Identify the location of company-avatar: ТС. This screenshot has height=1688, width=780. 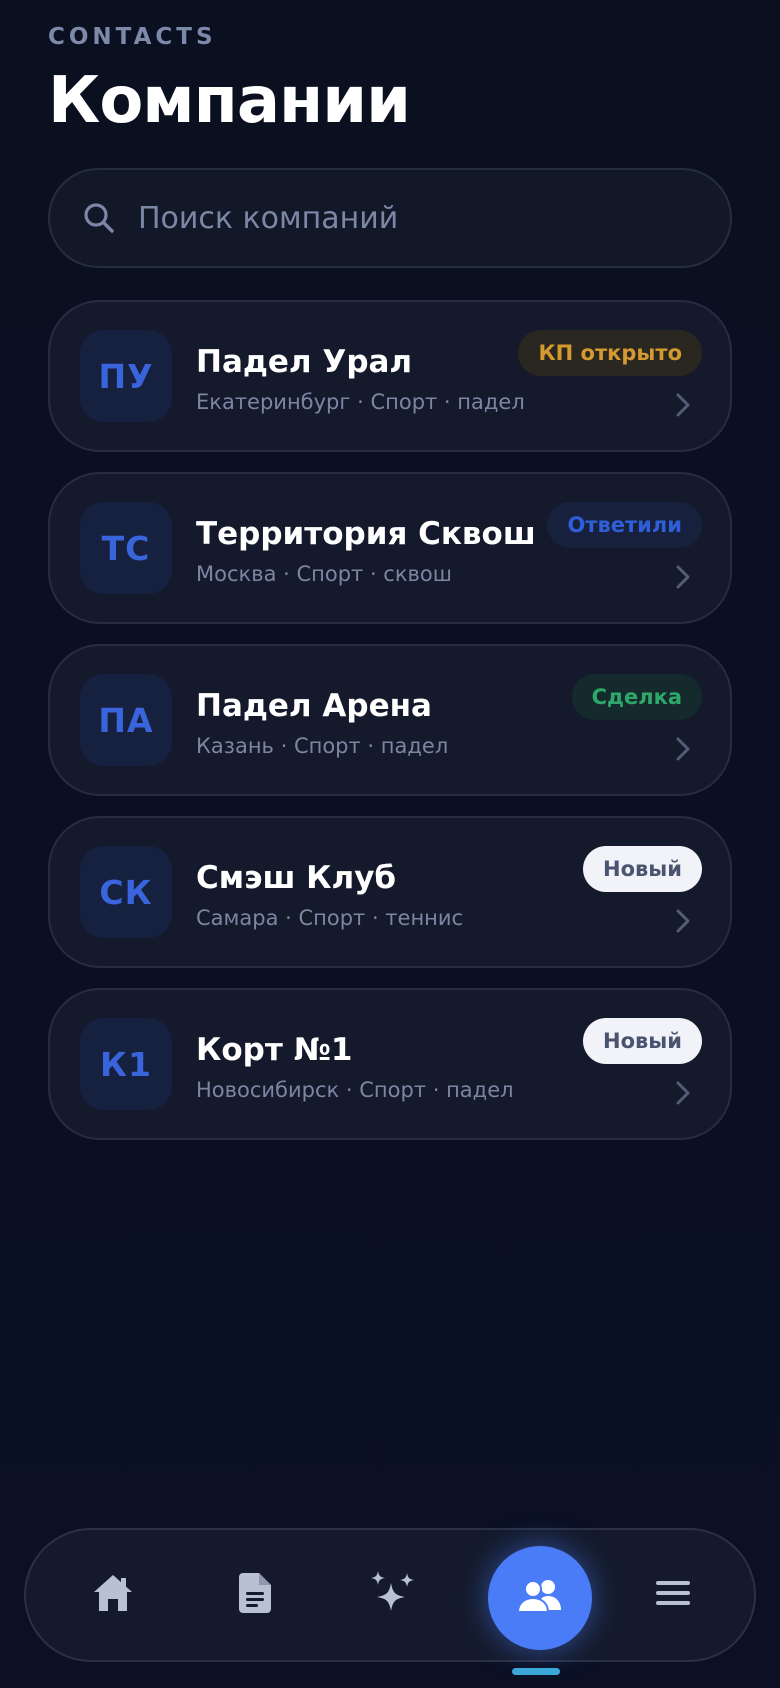
(126, 548).